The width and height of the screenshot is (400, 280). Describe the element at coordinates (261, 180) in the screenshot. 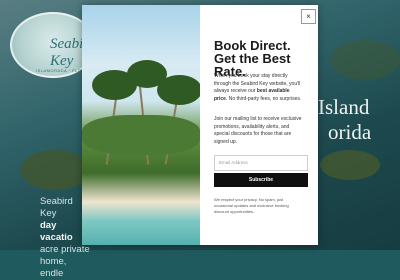

I see `subscribe-button: Subscribe` at that location.